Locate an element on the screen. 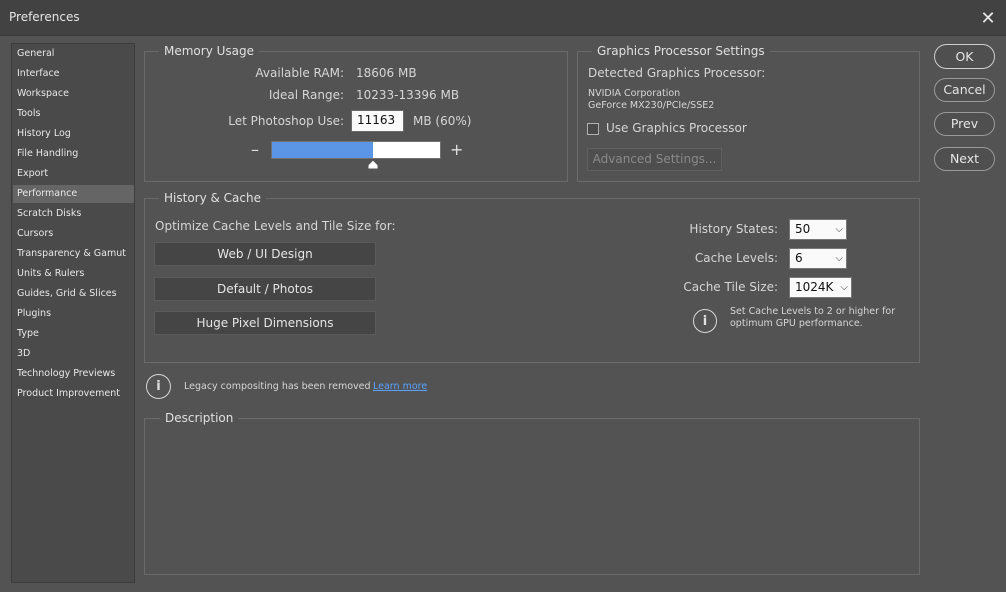 This screenshot has width=1006, height=592. ok-button: OK is located at coordinates (964, 56).